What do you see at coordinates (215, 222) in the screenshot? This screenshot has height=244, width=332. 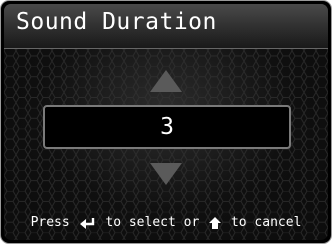 I see `home-icon` at bounding box center [215, 222].